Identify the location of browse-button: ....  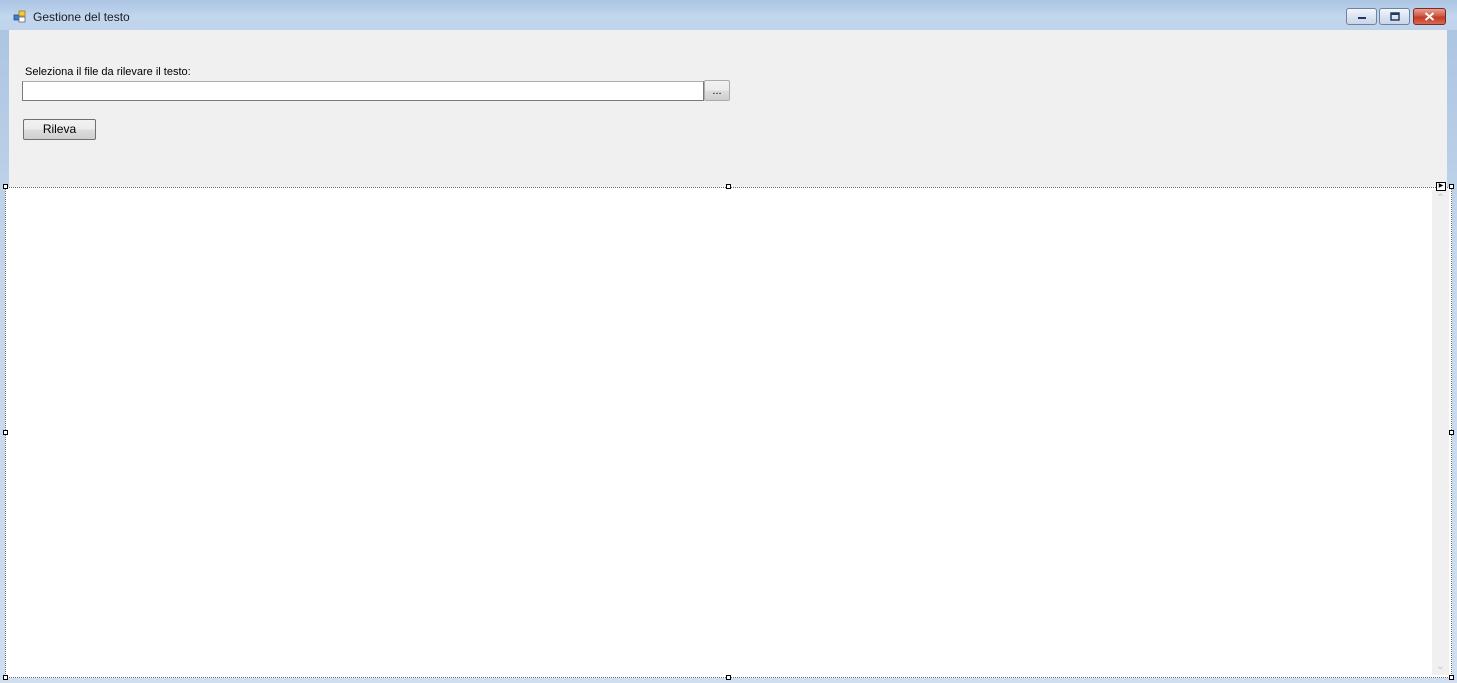
(717, 90).